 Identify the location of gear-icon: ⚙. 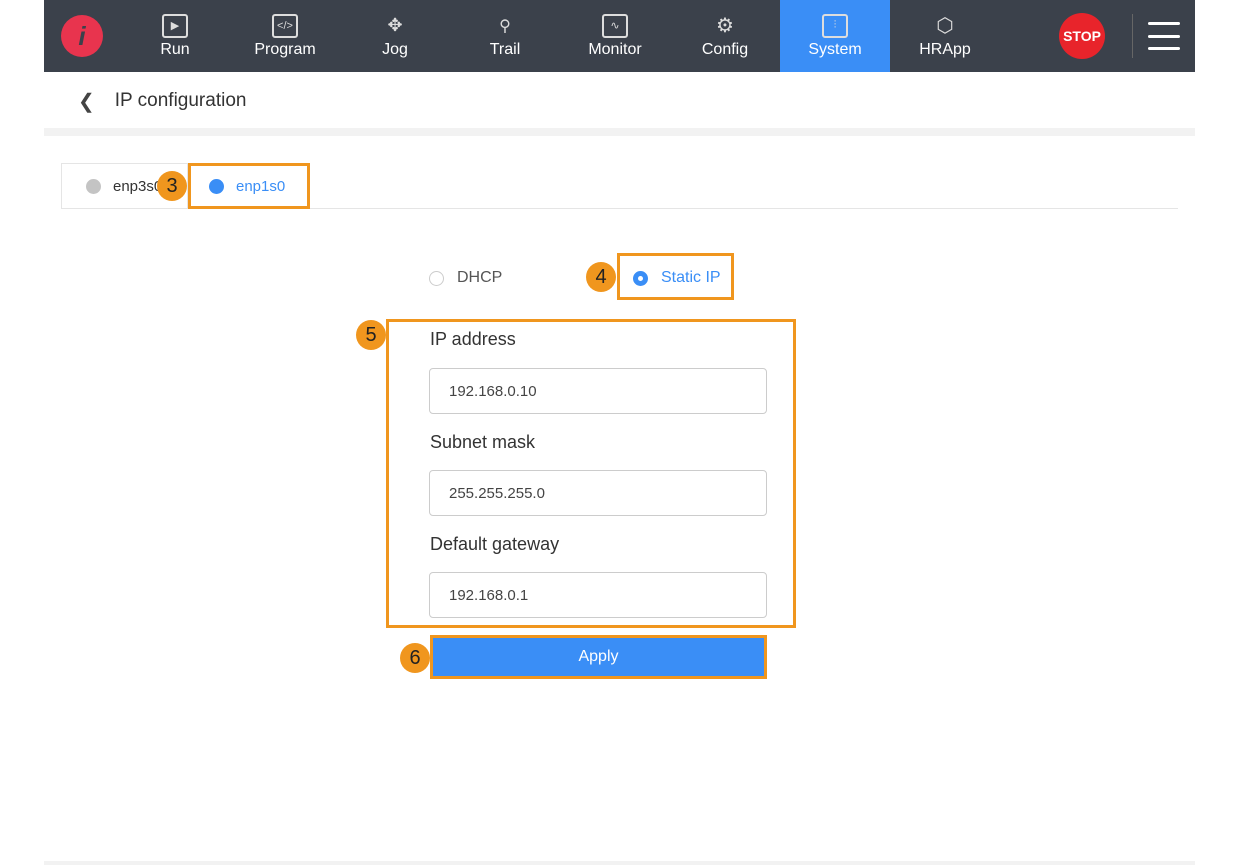
(725, 26).